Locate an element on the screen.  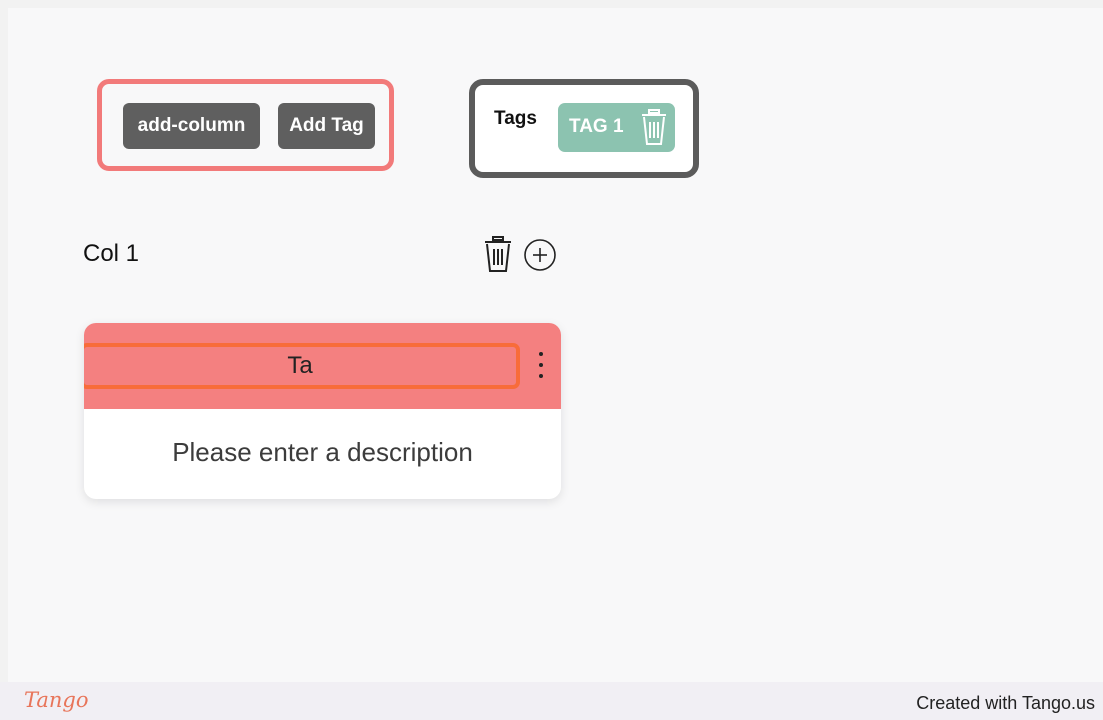
tag-chip: TAG 1 is located at coordinates (616, 127).